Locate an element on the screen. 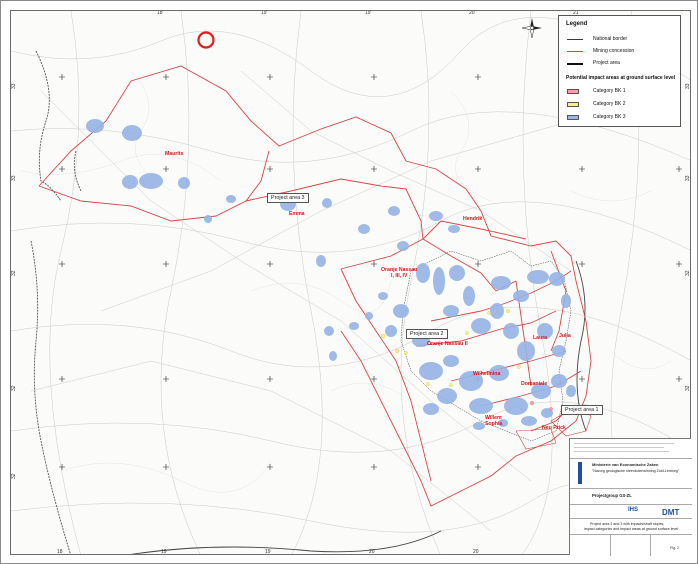 The height and width of the screenshot is (564, 698). grid-label-bottom: 18 is located at coordinates (60, 552).